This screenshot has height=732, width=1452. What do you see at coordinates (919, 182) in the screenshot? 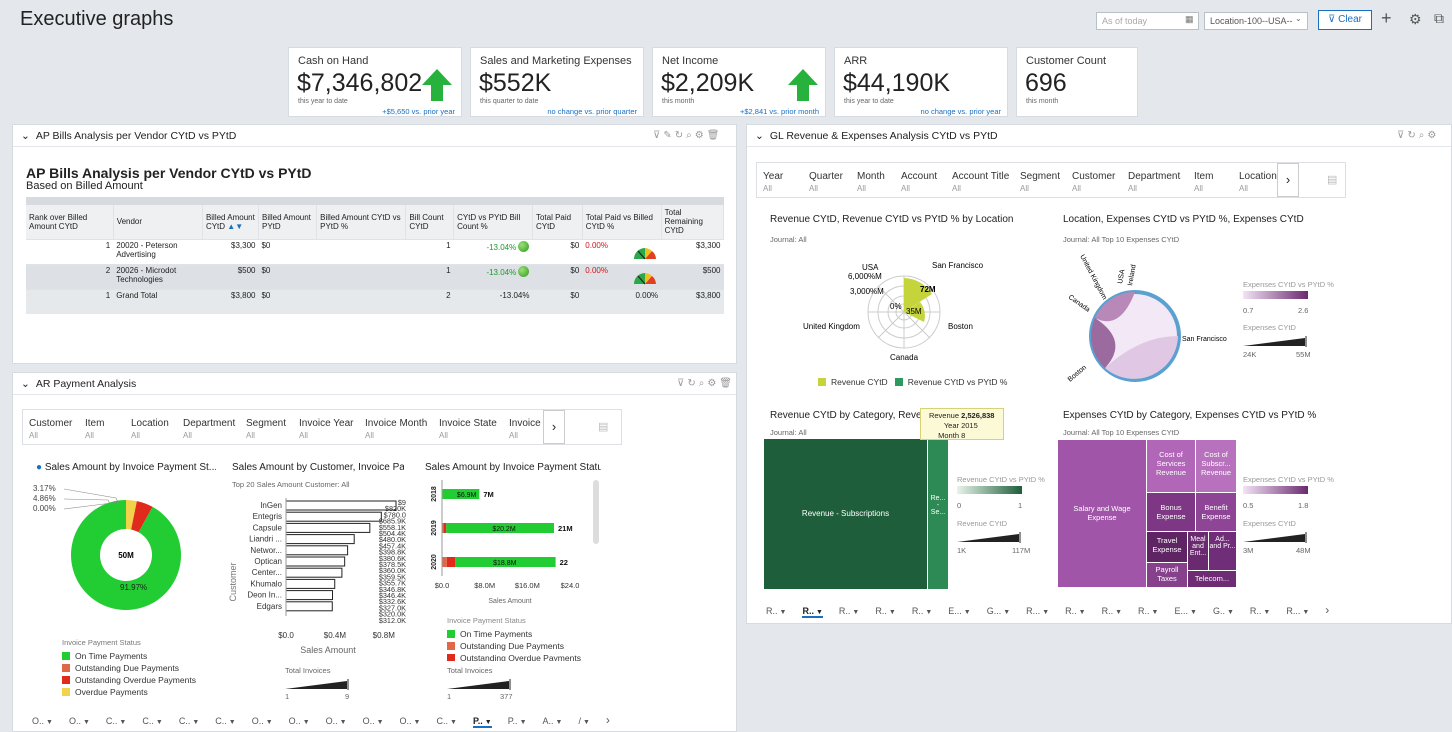
I see `filter-account: Account All` at bounding box center [919, 182].